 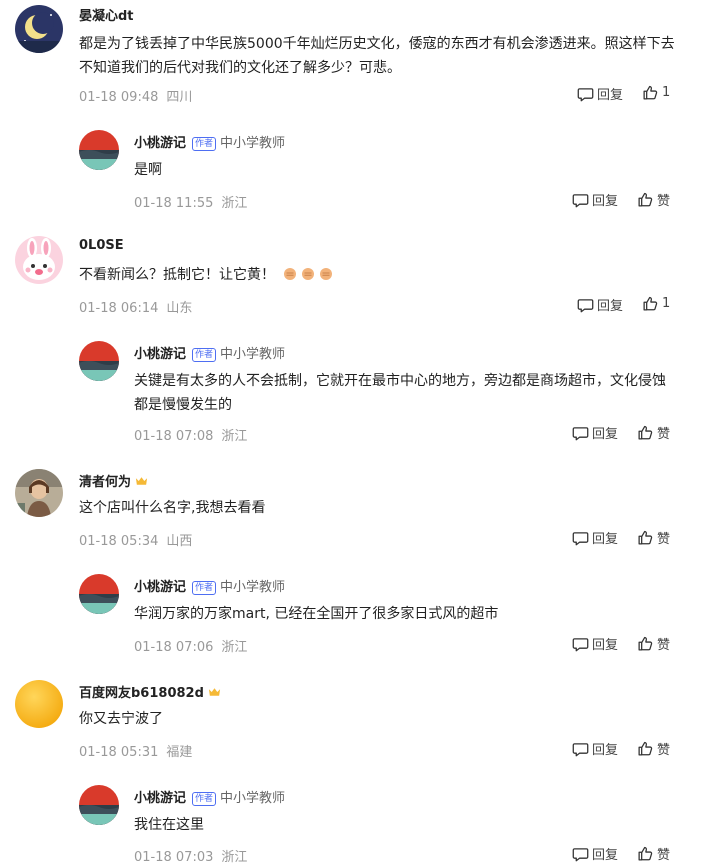 I want to click on comment-username: 百度网友b618082d, so click(x=150, y=691).